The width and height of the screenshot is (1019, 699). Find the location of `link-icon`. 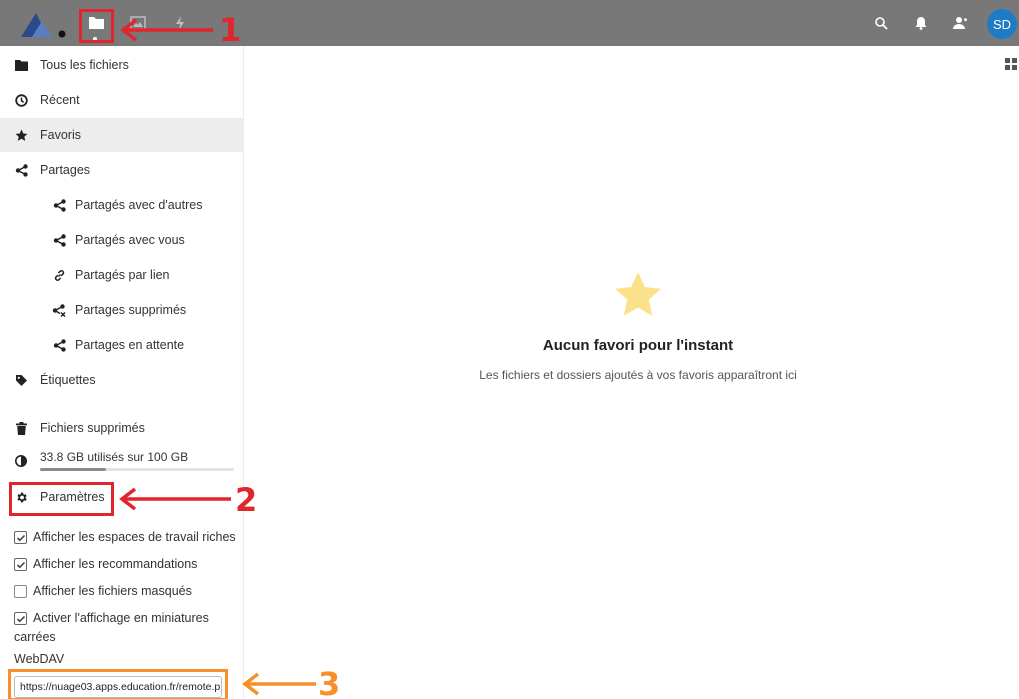

link-icon is located at coordinates (59, 275).